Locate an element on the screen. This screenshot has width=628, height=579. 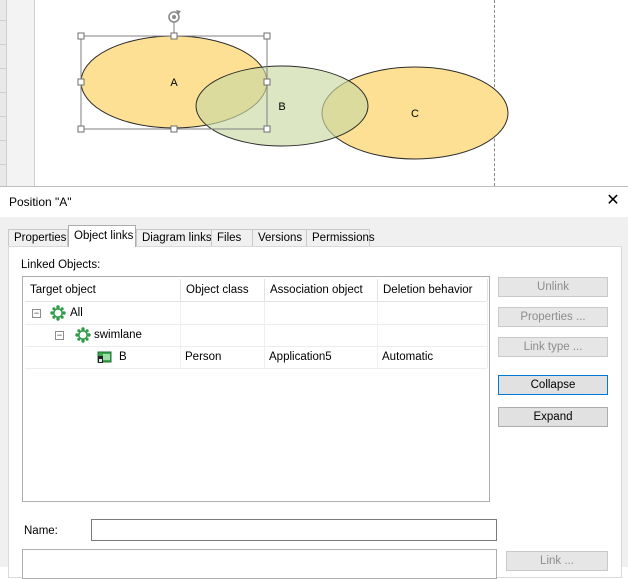
dialog-titlebar: Position "A" ✕ is located at coordinates (314, 202).